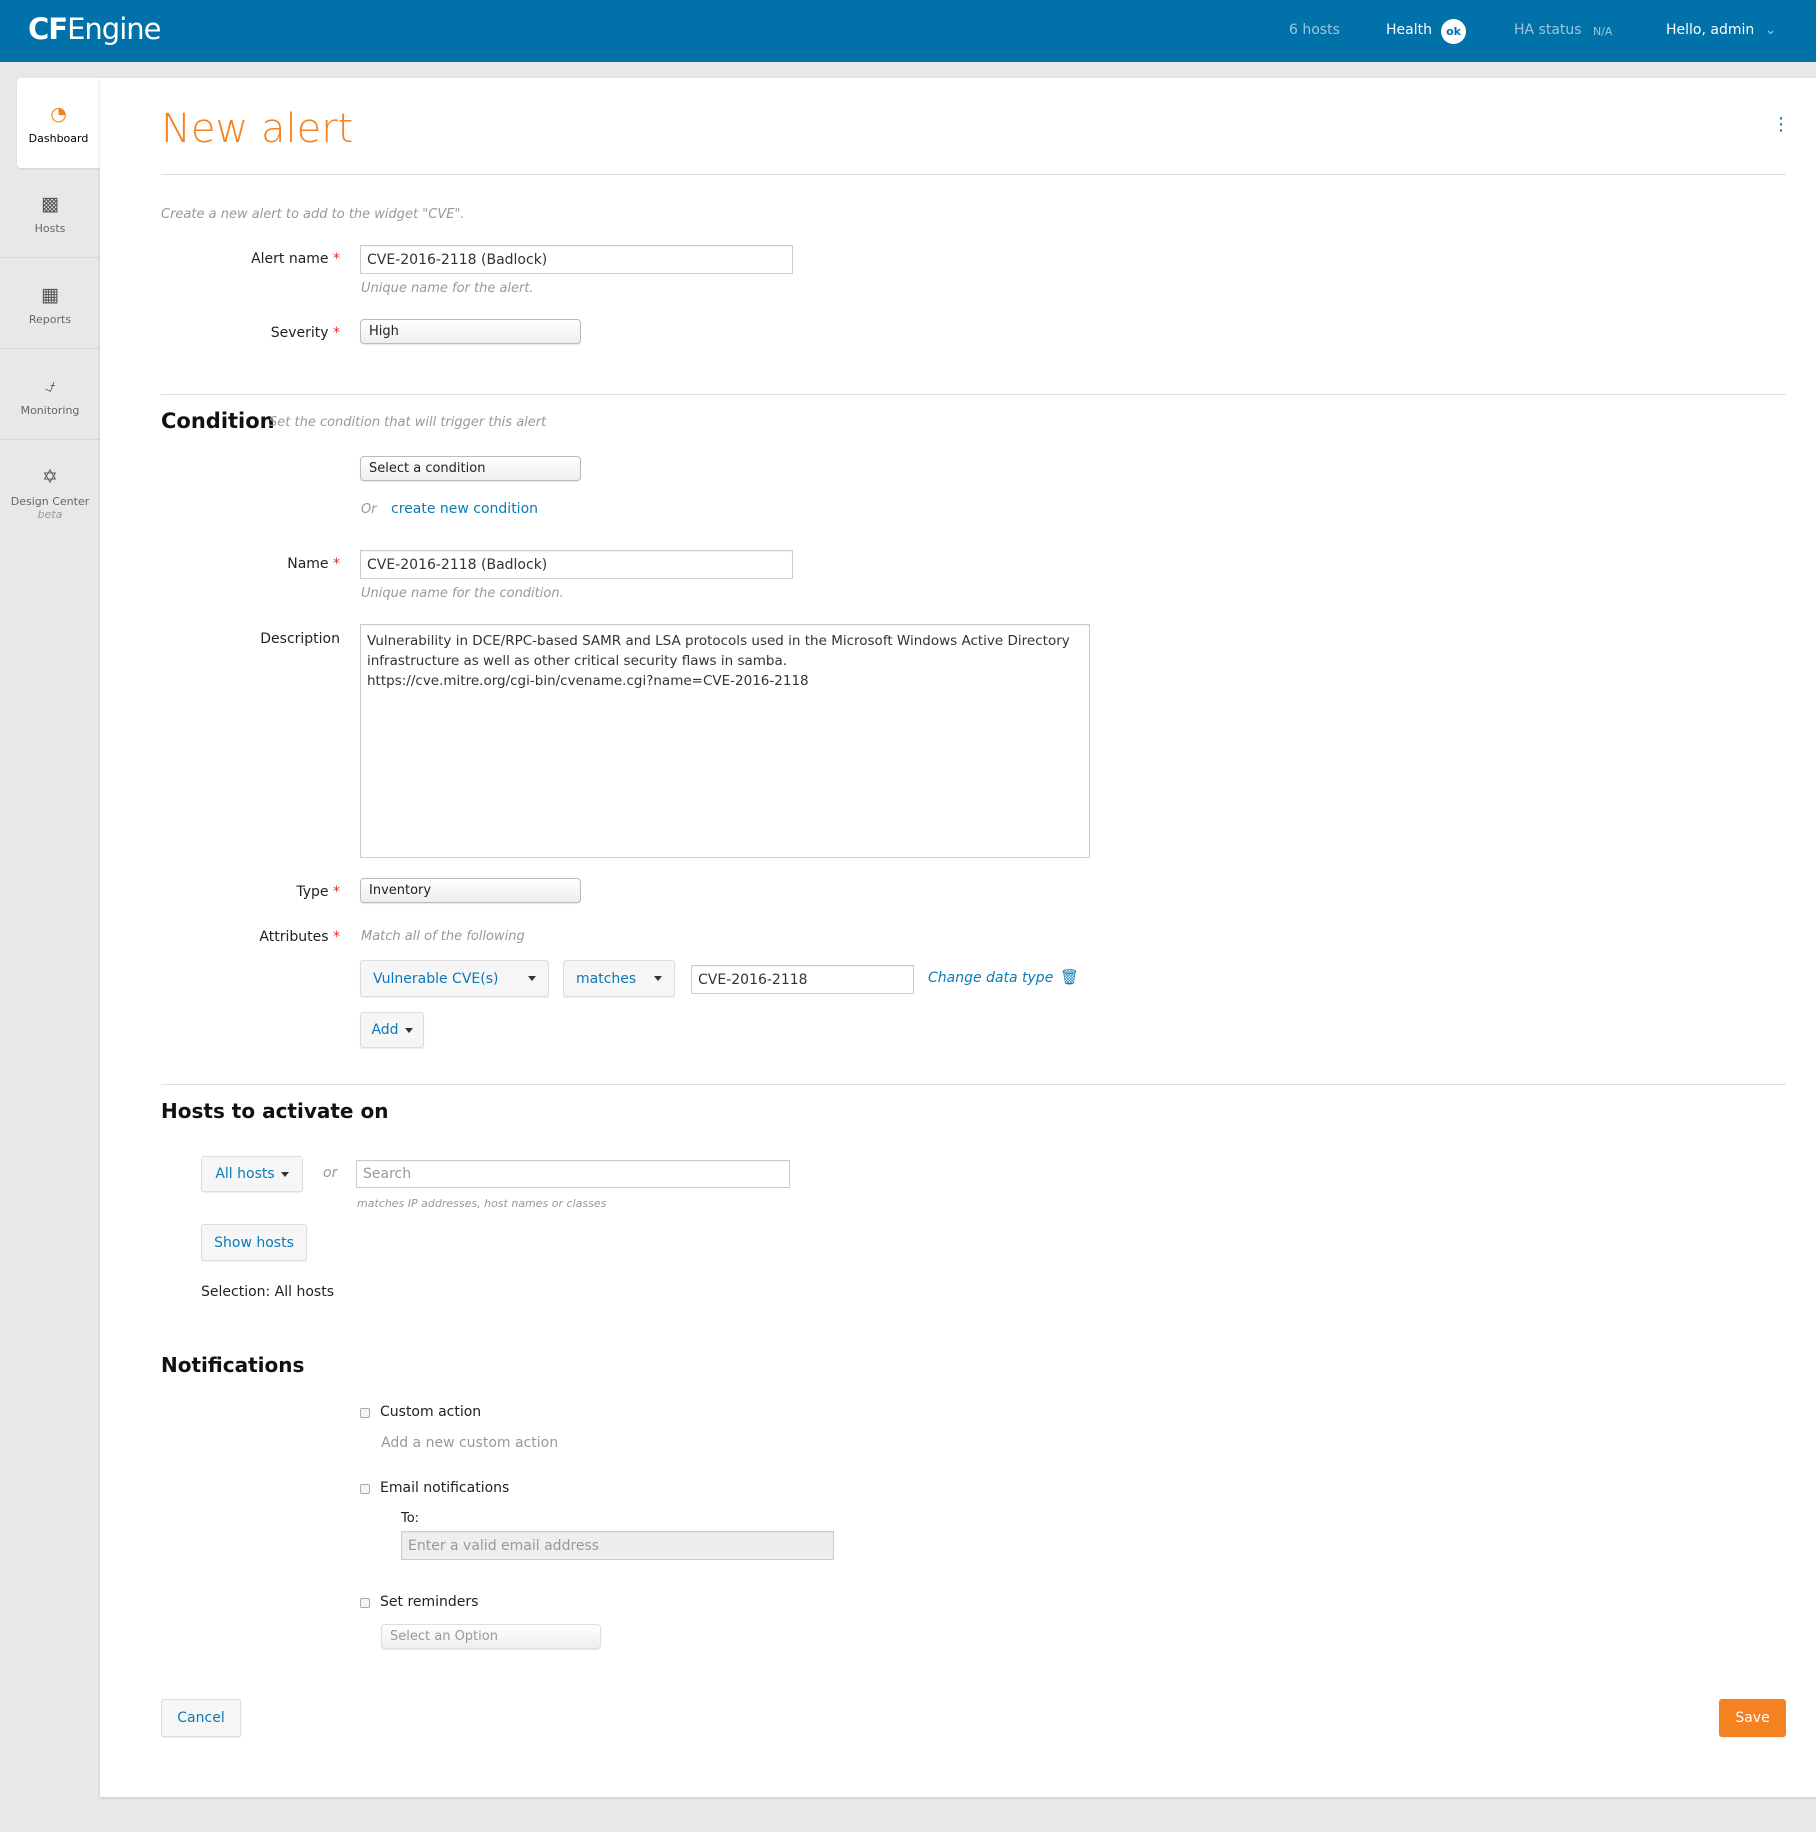 The width and height of the screenshot is (1816, 1832). I want to click on host-search-input: Search, so click(573, 1174).